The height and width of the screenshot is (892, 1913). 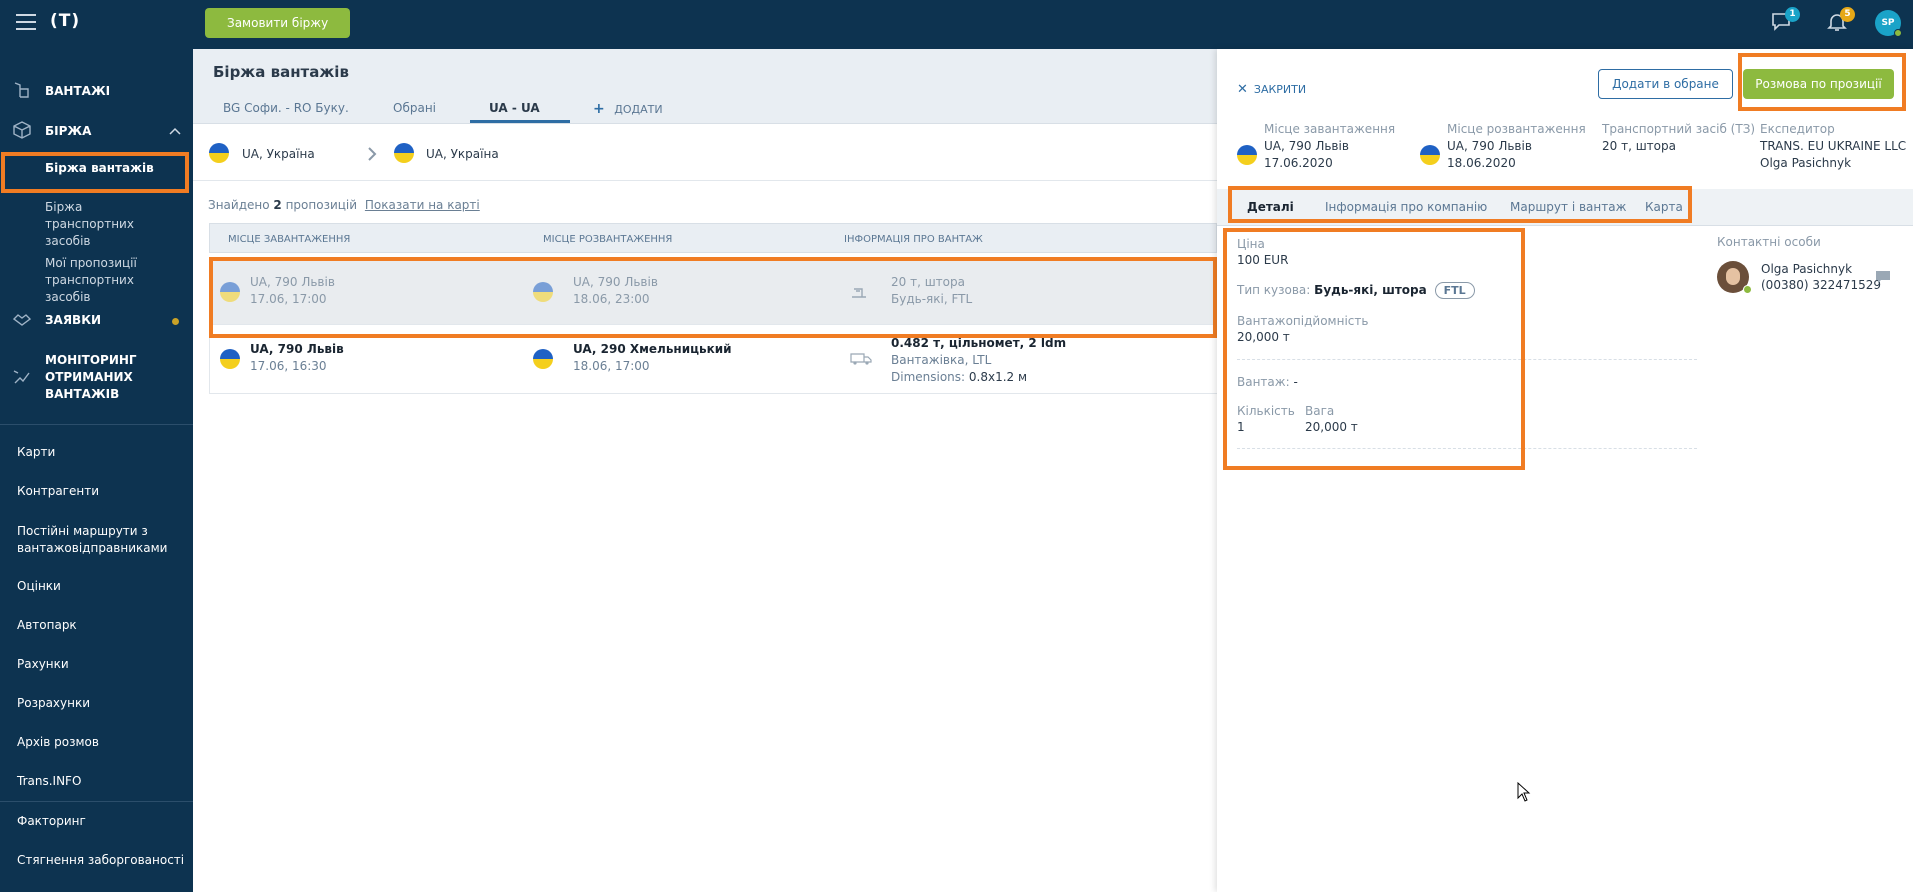 What do you see at coordinates (1818, 84) in the screenshot?
I see `start-conversation-button: Розмова по прозиції` at bounding box center [1818, 84].